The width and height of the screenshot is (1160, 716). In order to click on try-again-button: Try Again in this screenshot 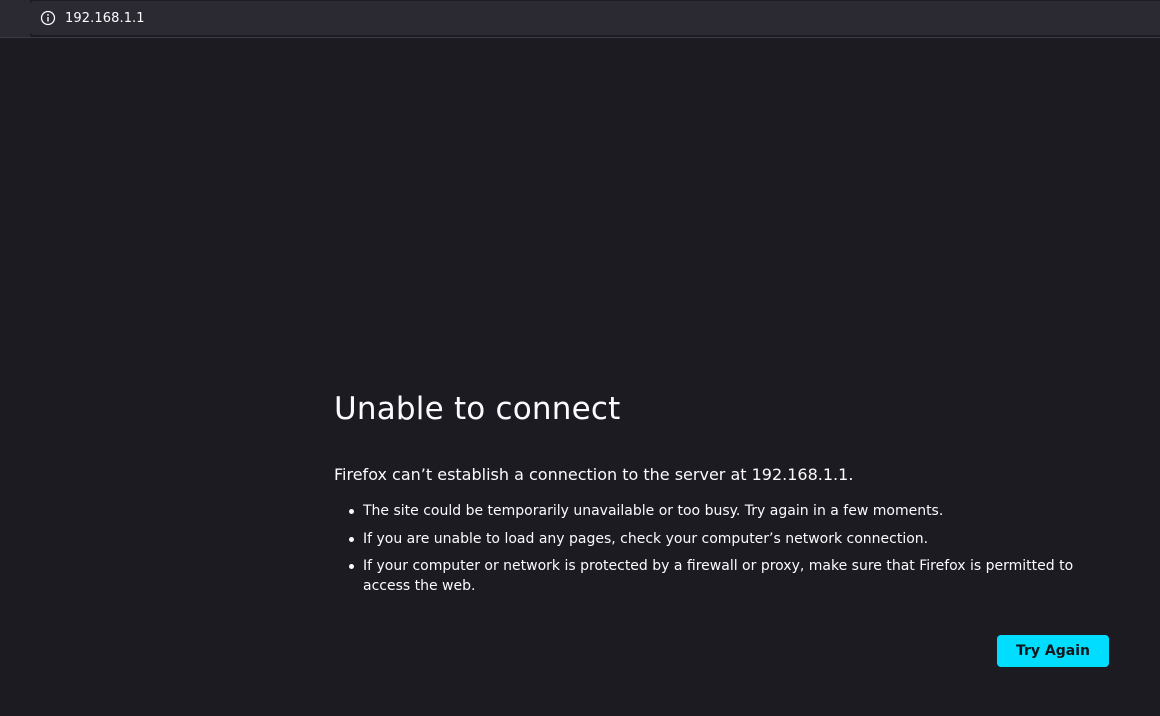, I will do `click(1053, 651)`.